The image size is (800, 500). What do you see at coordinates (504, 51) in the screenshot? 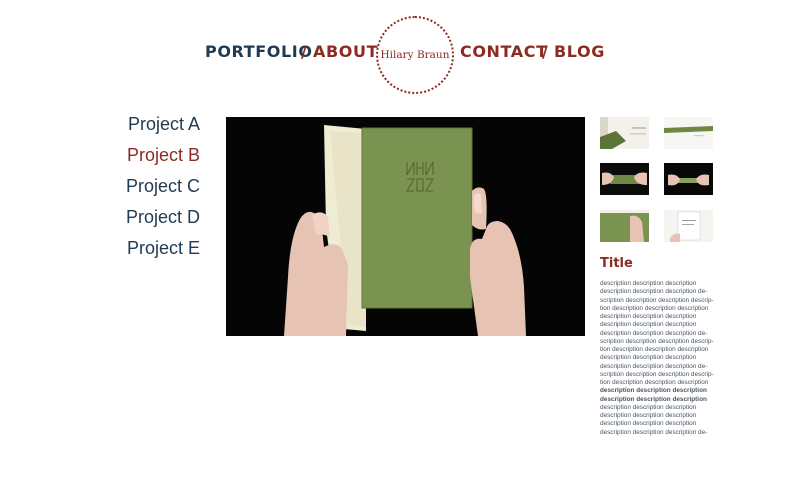
I see `nav-contact-link: CONTACT` at bounding box center [504, 51].